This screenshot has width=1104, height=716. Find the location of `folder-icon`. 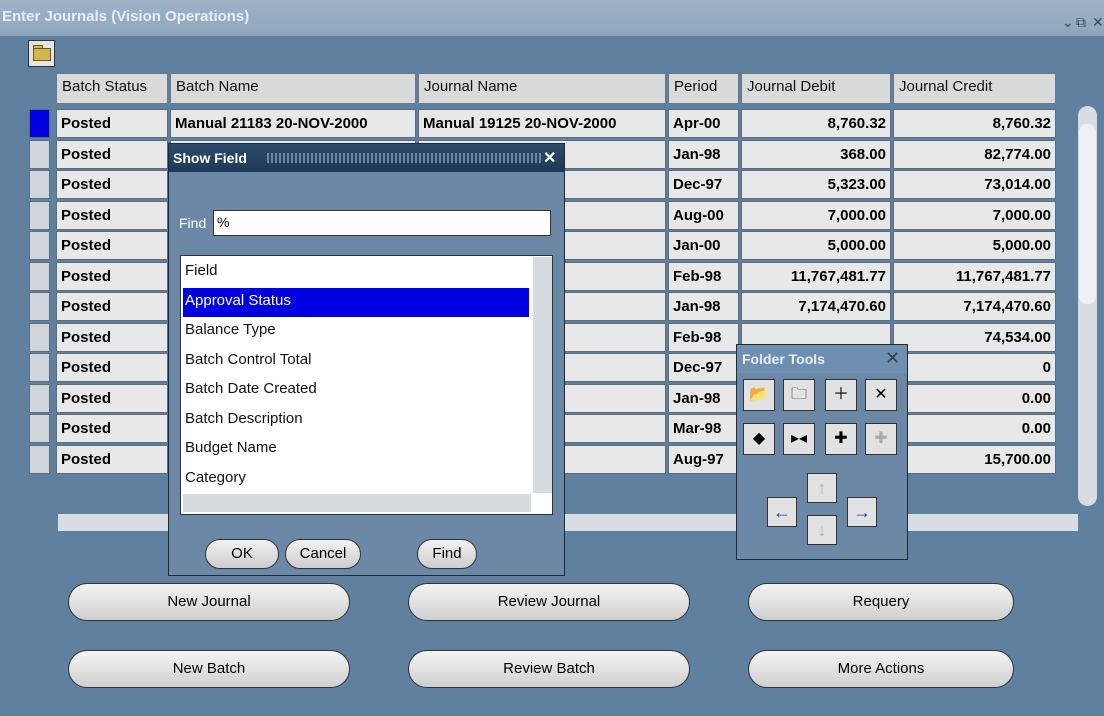

folder-icon is located at coordinates (41, 53).